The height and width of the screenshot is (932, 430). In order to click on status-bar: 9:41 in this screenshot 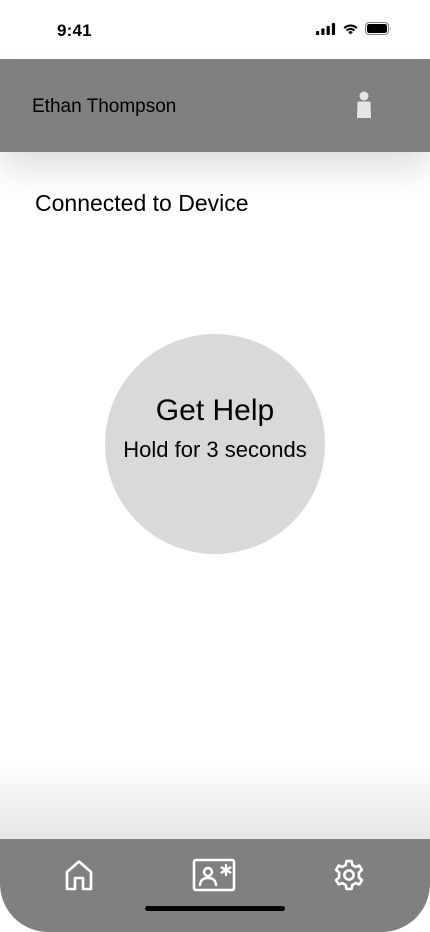, I will do `click(215, 29)`.